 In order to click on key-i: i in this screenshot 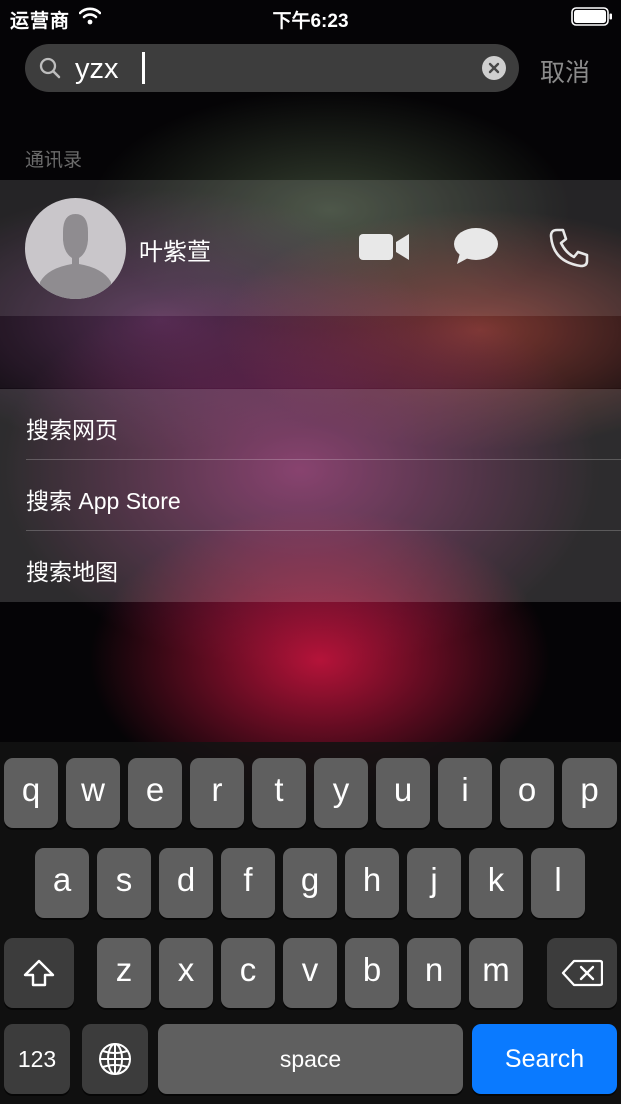, I will do `click(465, 793)`.